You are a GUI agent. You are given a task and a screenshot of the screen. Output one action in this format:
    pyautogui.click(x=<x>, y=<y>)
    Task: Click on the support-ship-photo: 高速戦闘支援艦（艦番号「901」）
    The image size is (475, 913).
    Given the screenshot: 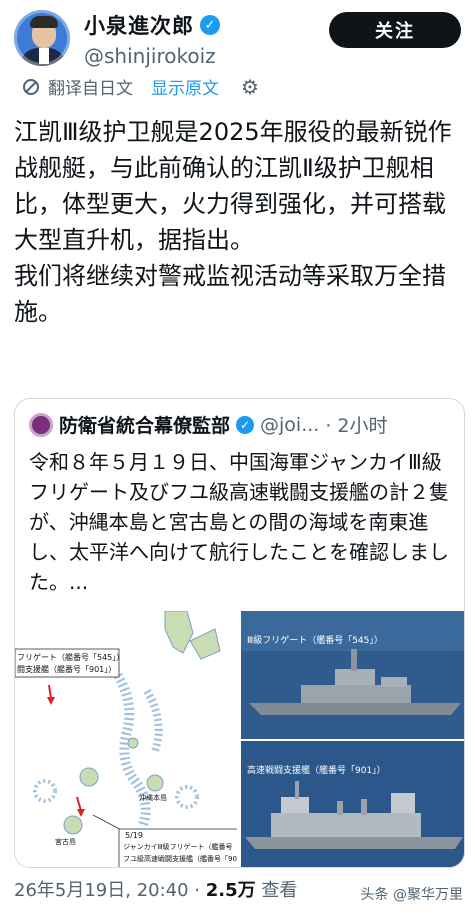 What is the action you would take?
    pyautogui.click(x=352, y=804)
    